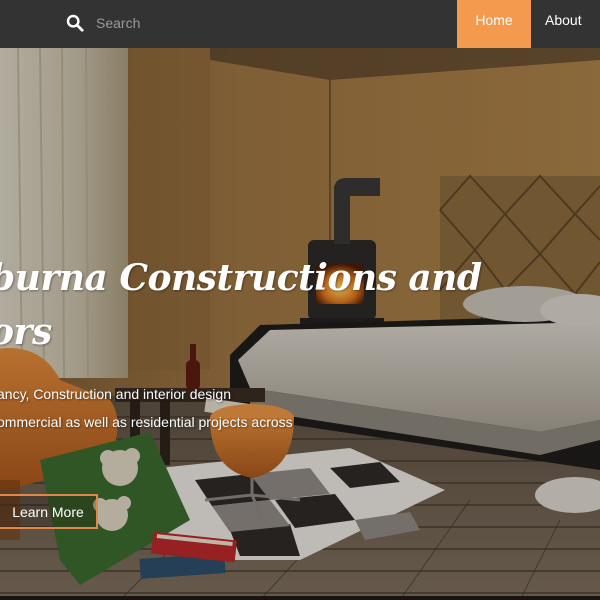 This screenshot has height=600, width=600. Describe the element at coordinates (49, 511) in the screenshot. I see `learn-more-button: Learn More` at that location.